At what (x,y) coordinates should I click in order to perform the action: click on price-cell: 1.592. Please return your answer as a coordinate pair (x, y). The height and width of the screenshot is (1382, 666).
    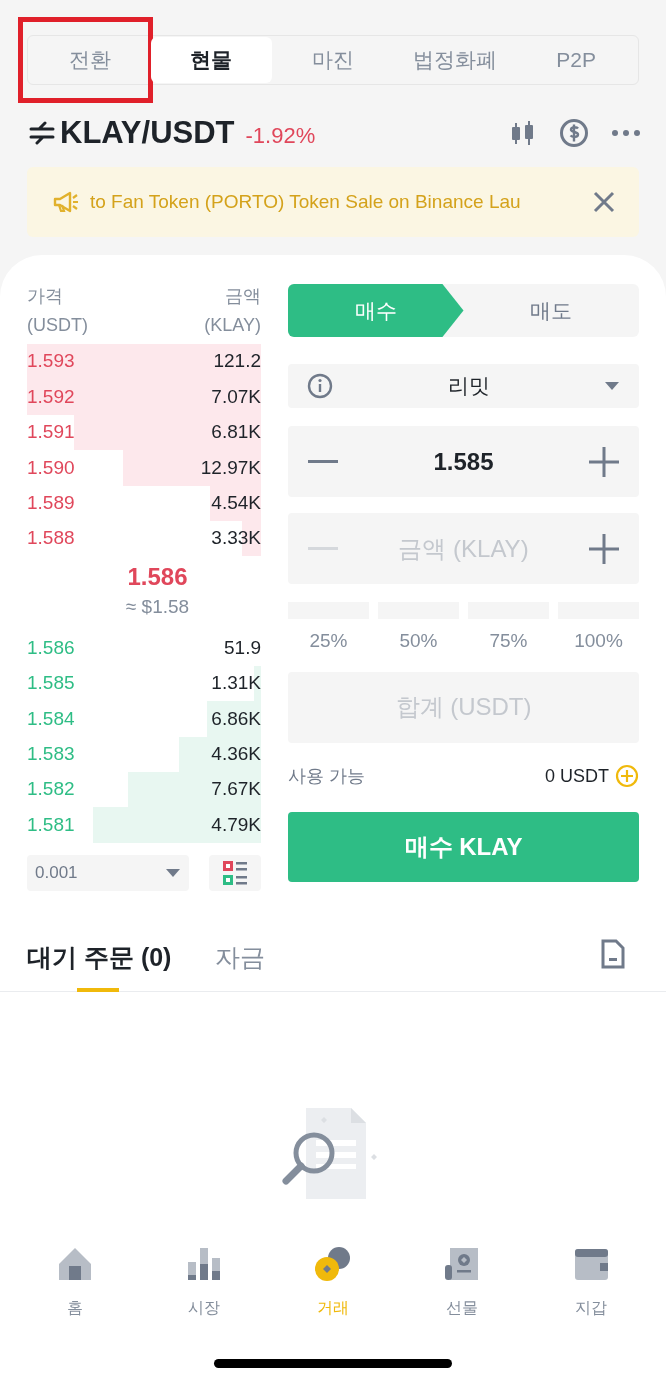
    Looking at the image, I should click on (51, 397).